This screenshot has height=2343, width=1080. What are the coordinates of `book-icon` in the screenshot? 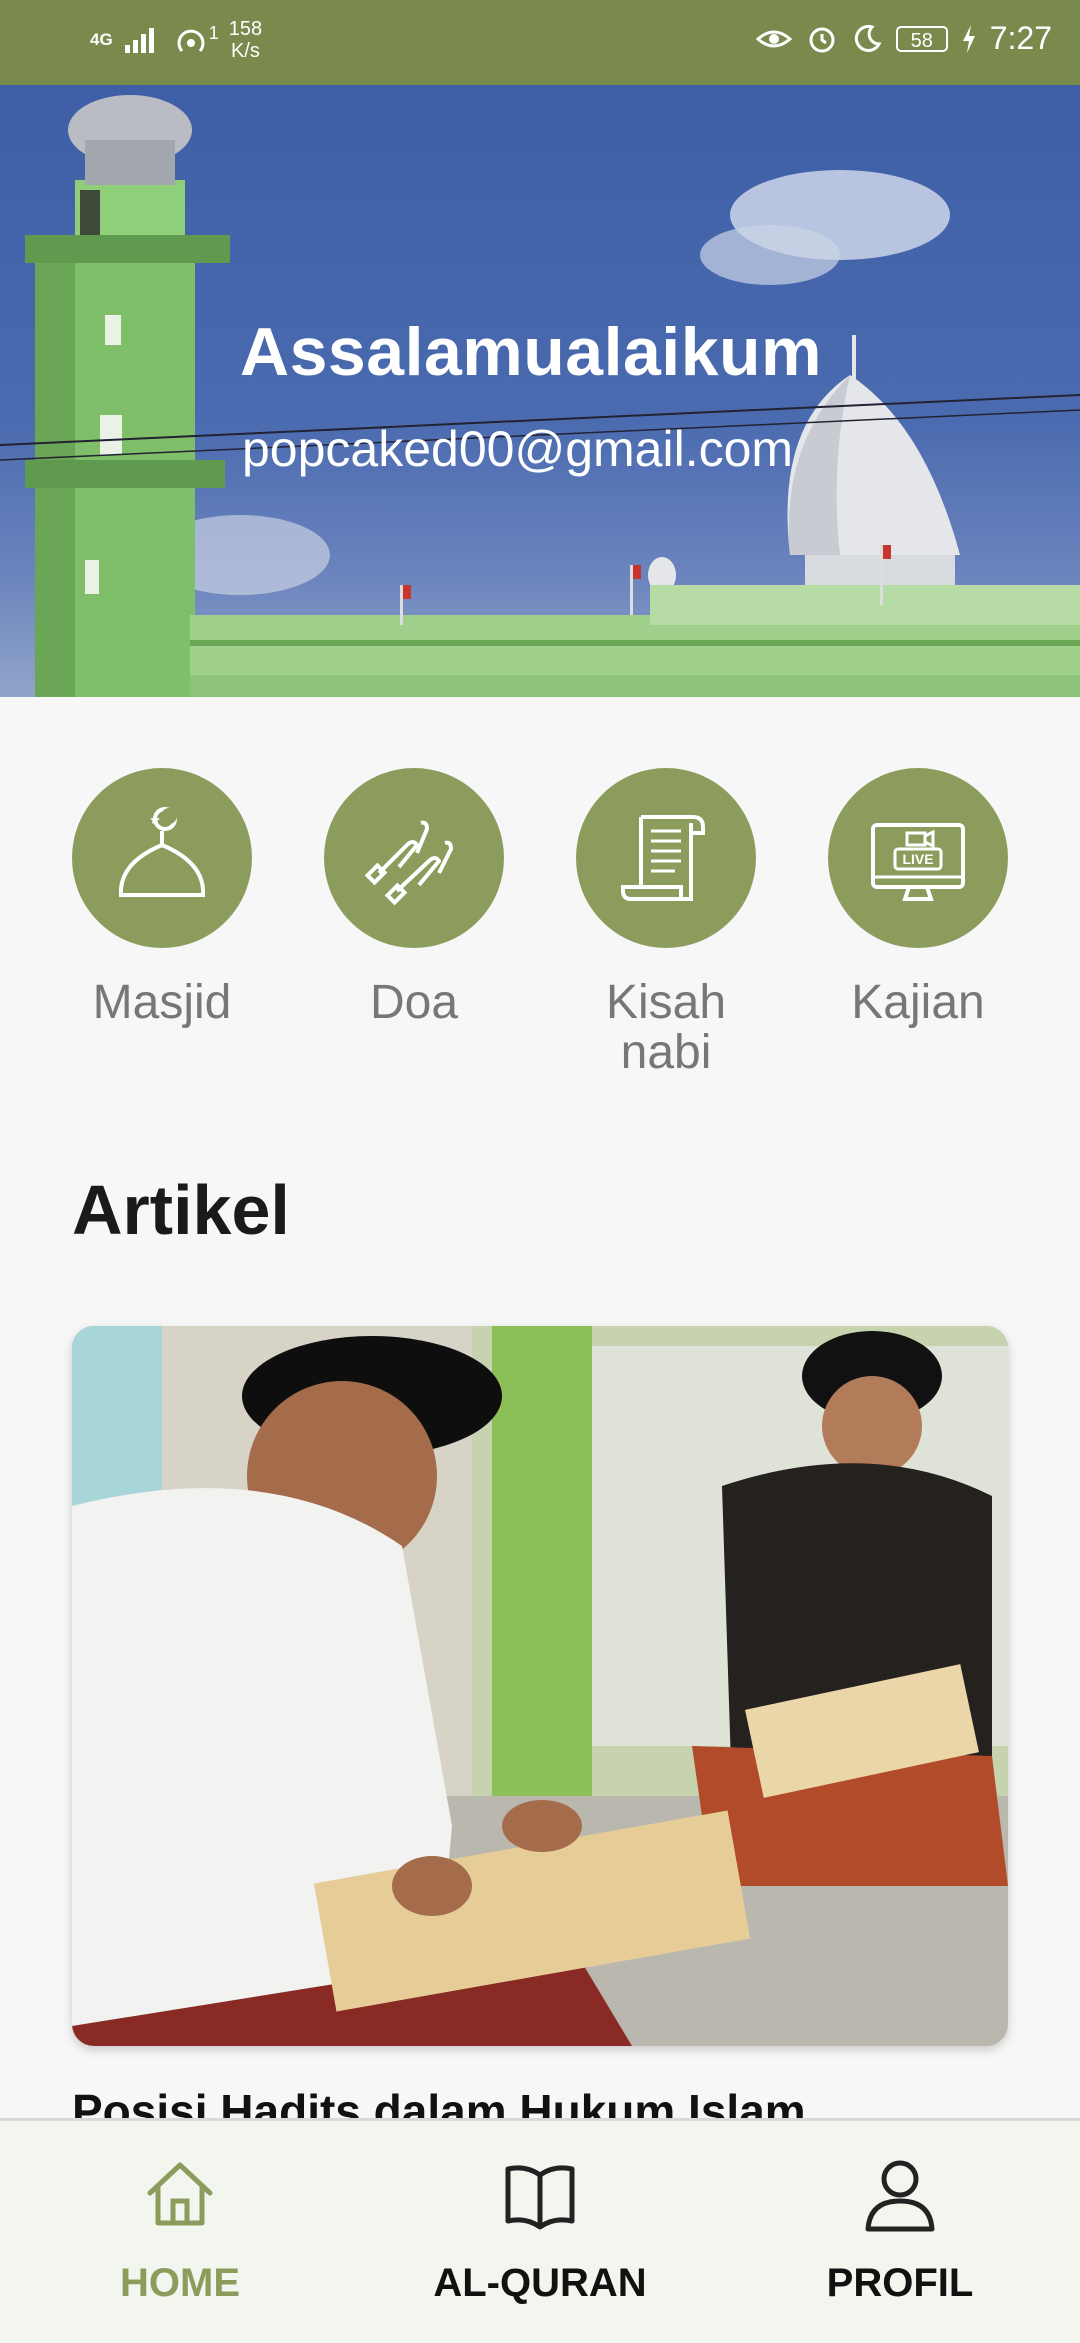 It's located at (540, 2197).